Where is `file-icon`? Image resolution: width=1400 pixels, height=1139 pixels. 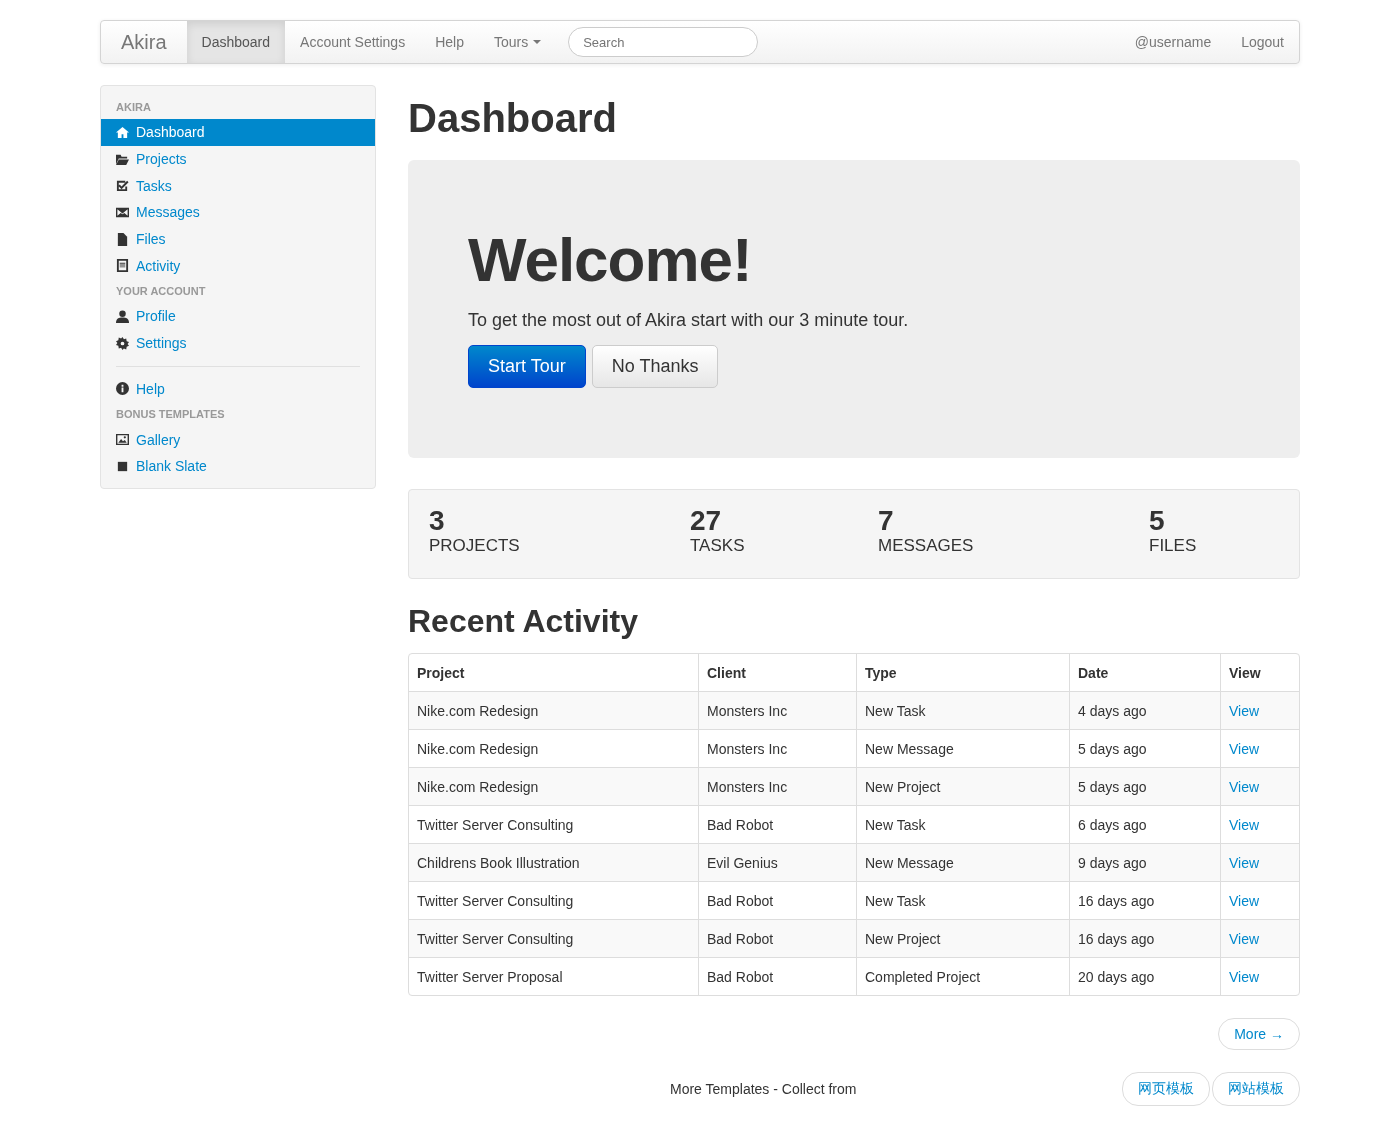
file-icon is located at coordinates (122, 239).